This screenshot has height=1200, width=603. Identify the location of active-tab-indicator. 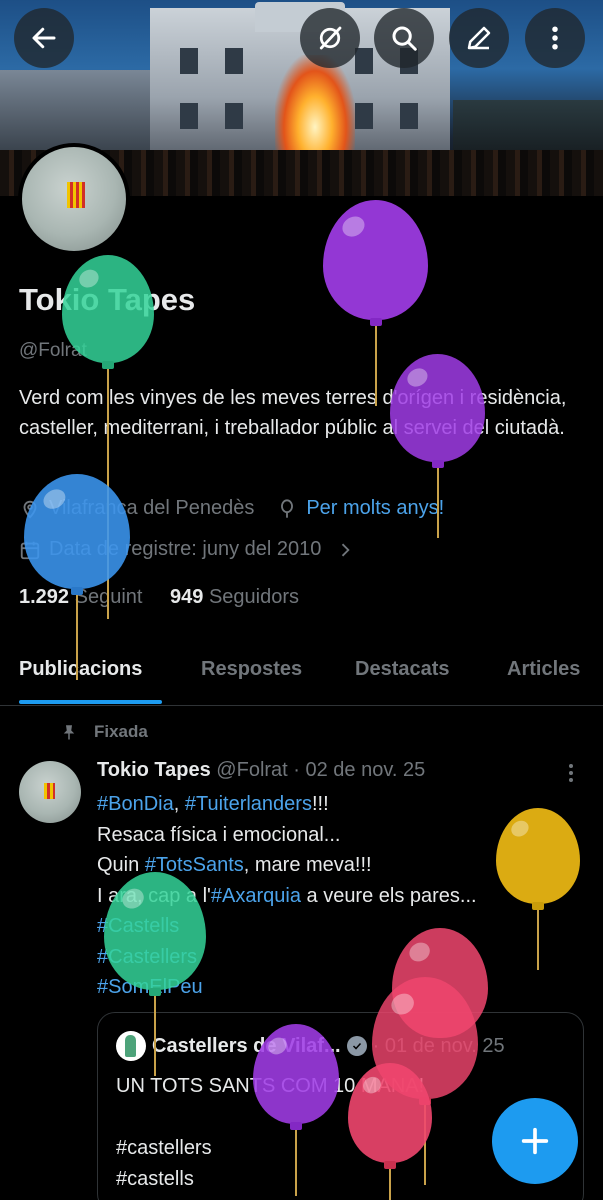
(90, 702).